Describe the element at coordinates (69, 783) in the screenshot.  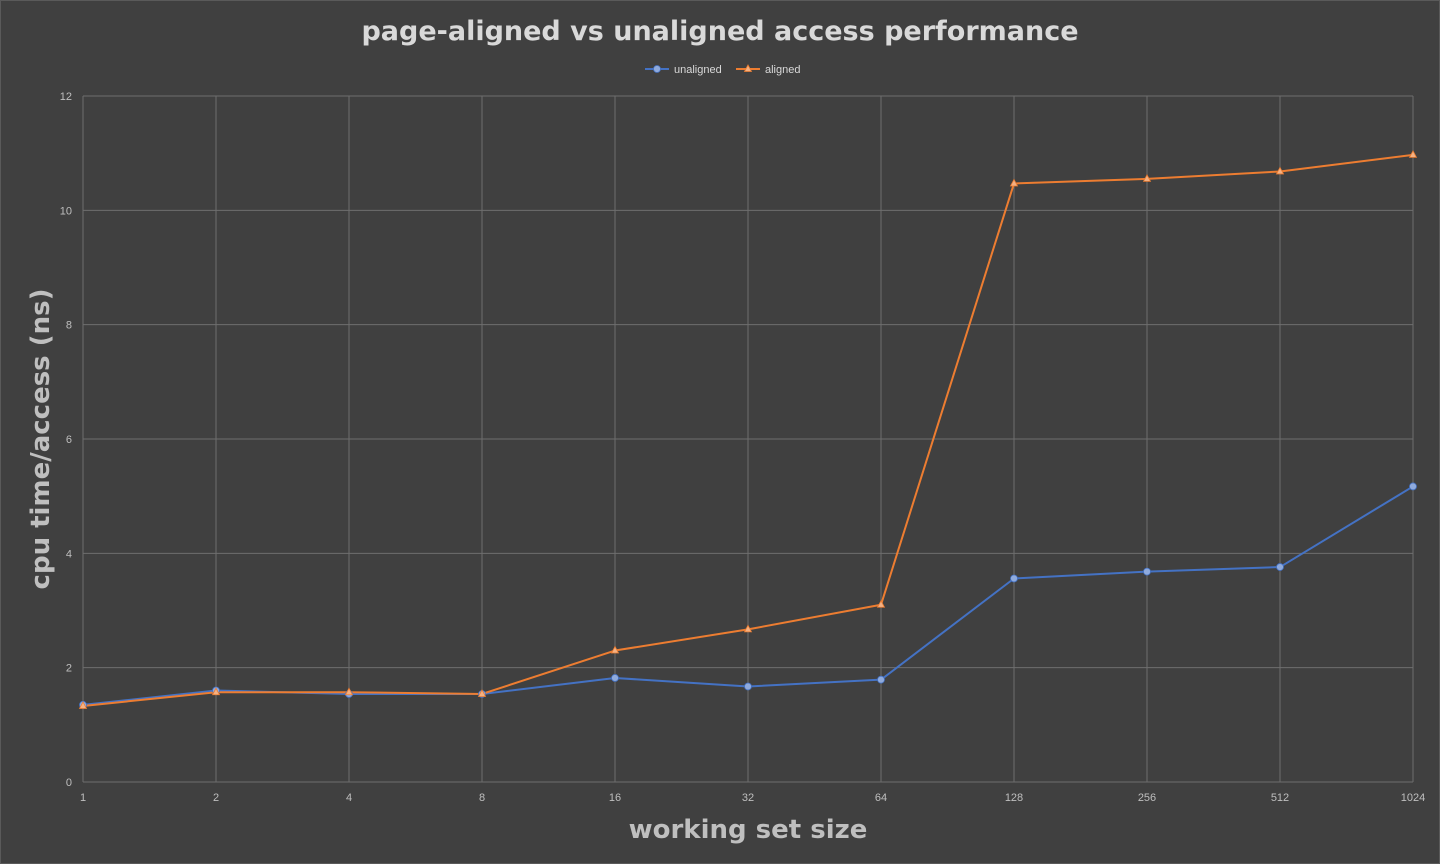
I see `y-tick-label: 0` at that location.